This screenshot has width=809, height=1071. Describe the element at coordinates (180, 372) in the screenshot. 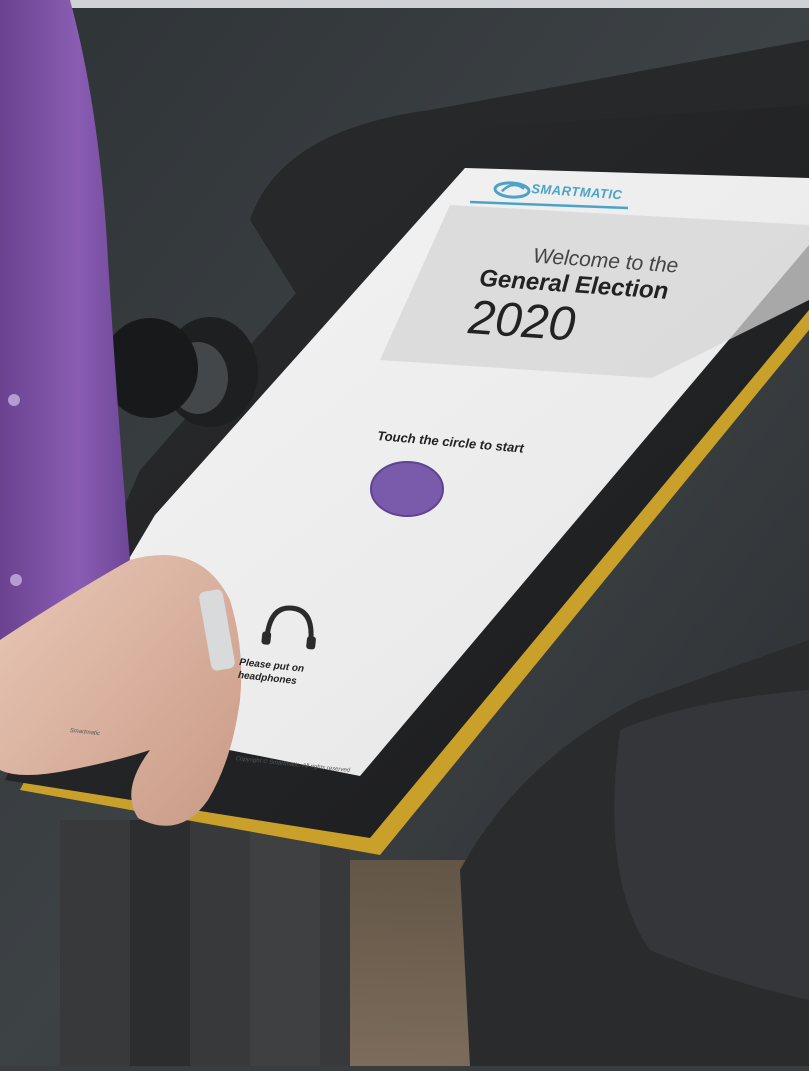

I see `headset-jack` at that location.